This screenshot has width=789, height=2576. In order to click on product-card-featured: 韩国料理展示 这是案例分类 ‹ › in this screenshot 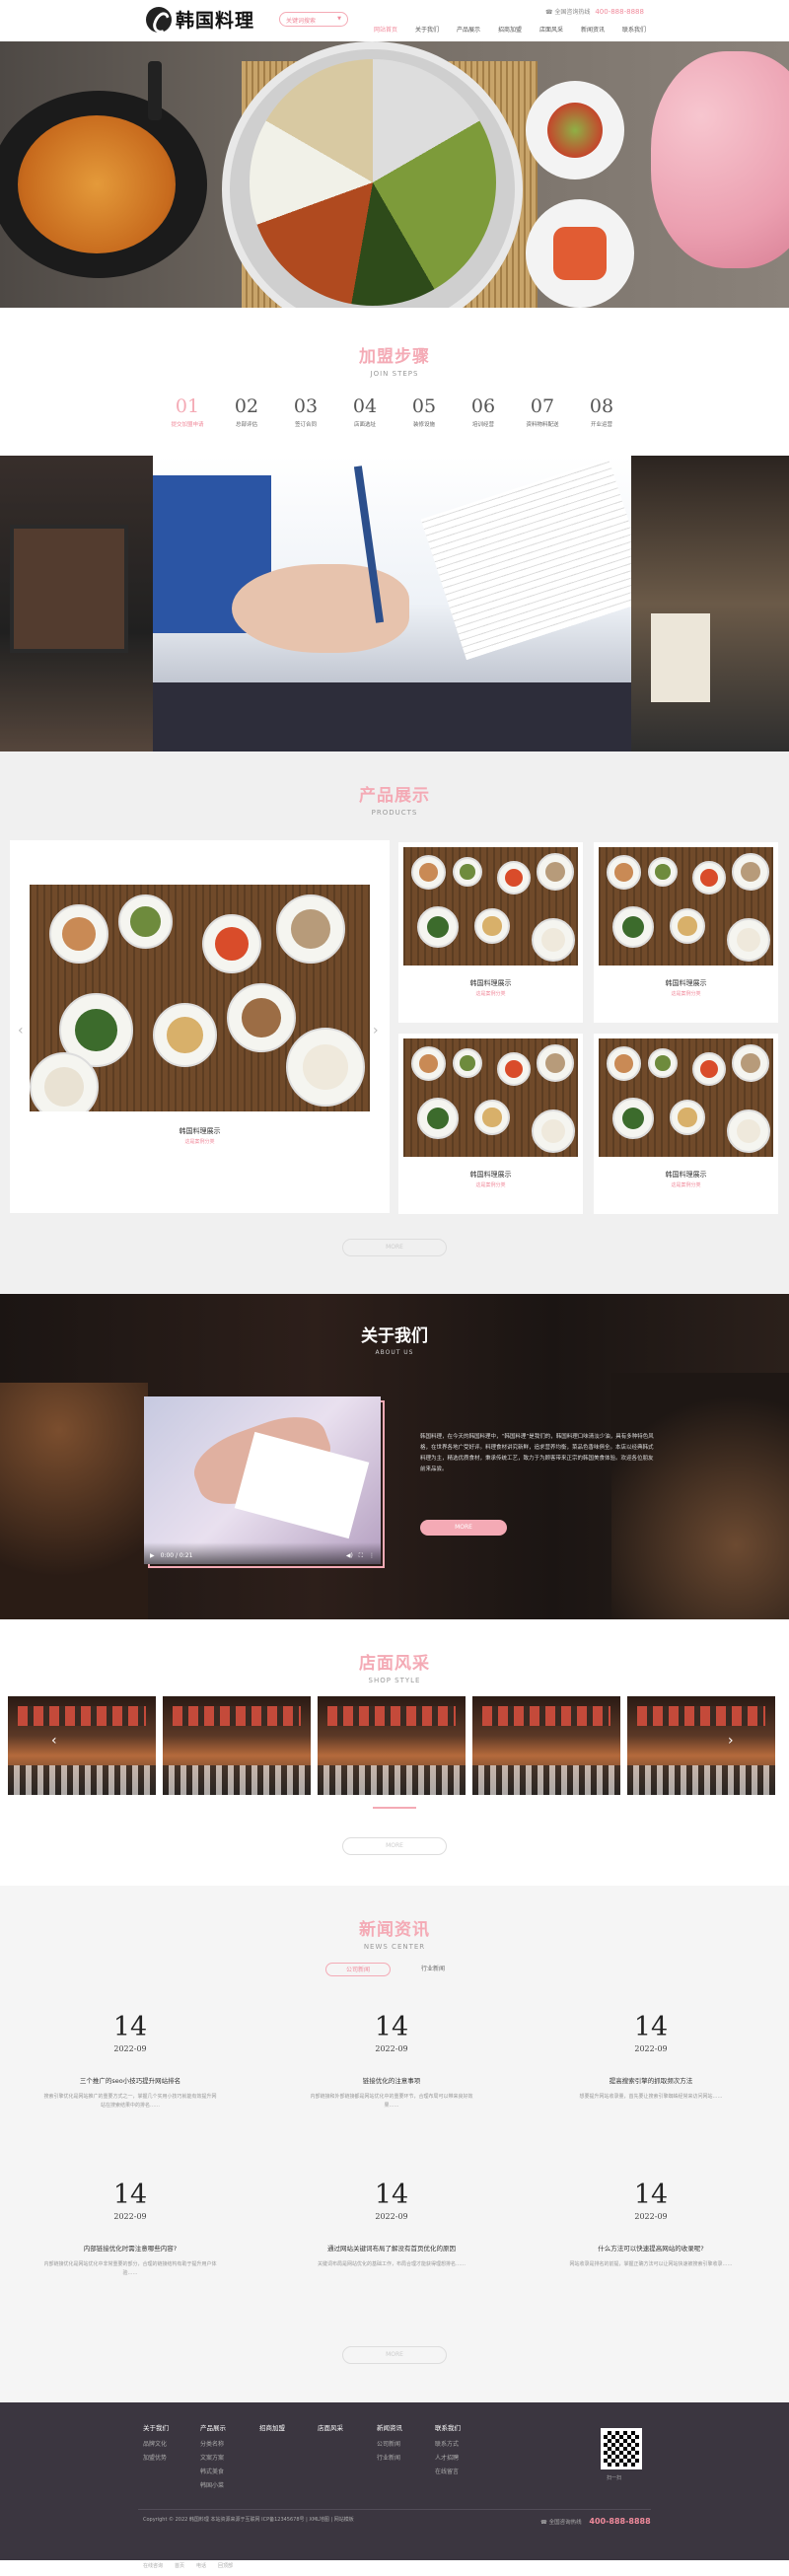, I will do `click(200, 1026)`.